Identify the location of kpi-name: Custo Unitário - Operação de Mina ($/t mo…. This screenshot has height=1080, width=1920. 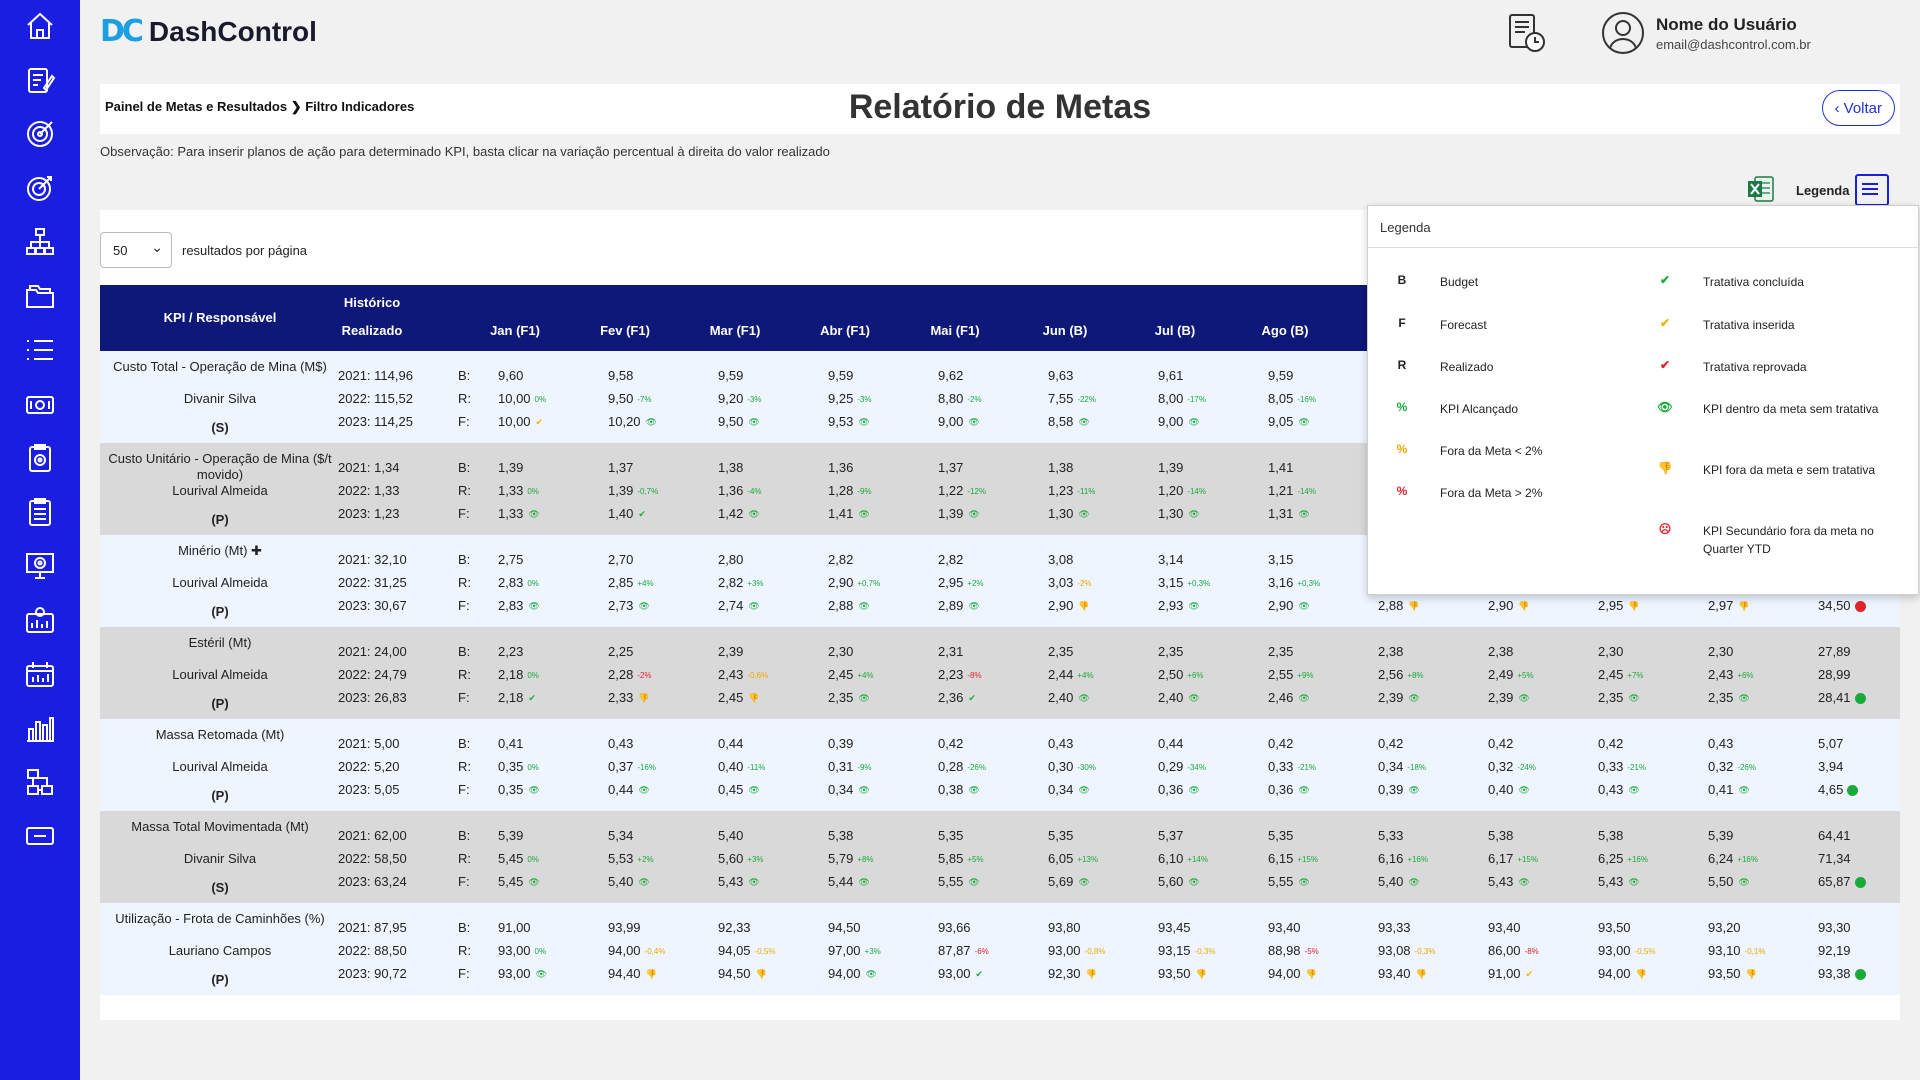
(220, 467).